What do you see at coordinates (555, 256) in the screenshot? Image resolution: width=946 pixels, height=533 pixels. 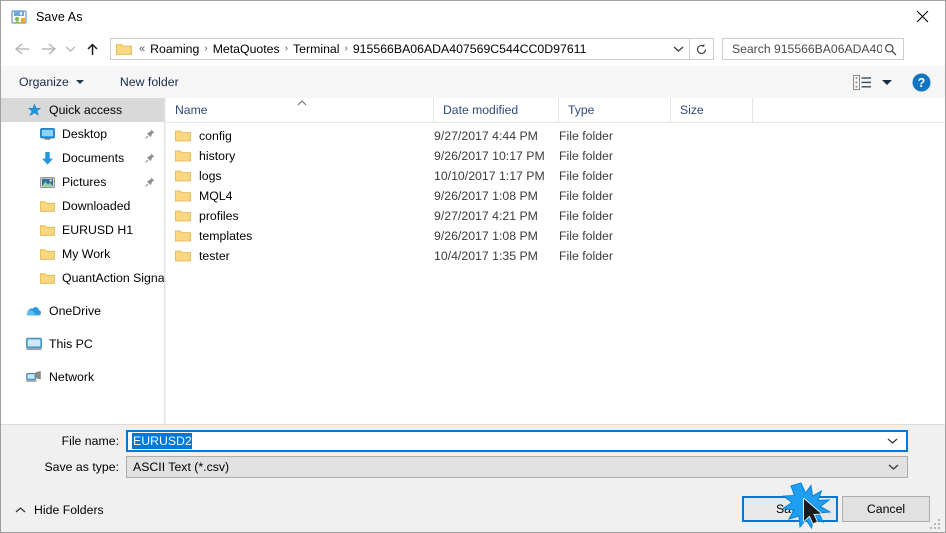 I see `table-row: tester 10/4/2017 1:35 PM File folder` at bounding box center [555, 256].